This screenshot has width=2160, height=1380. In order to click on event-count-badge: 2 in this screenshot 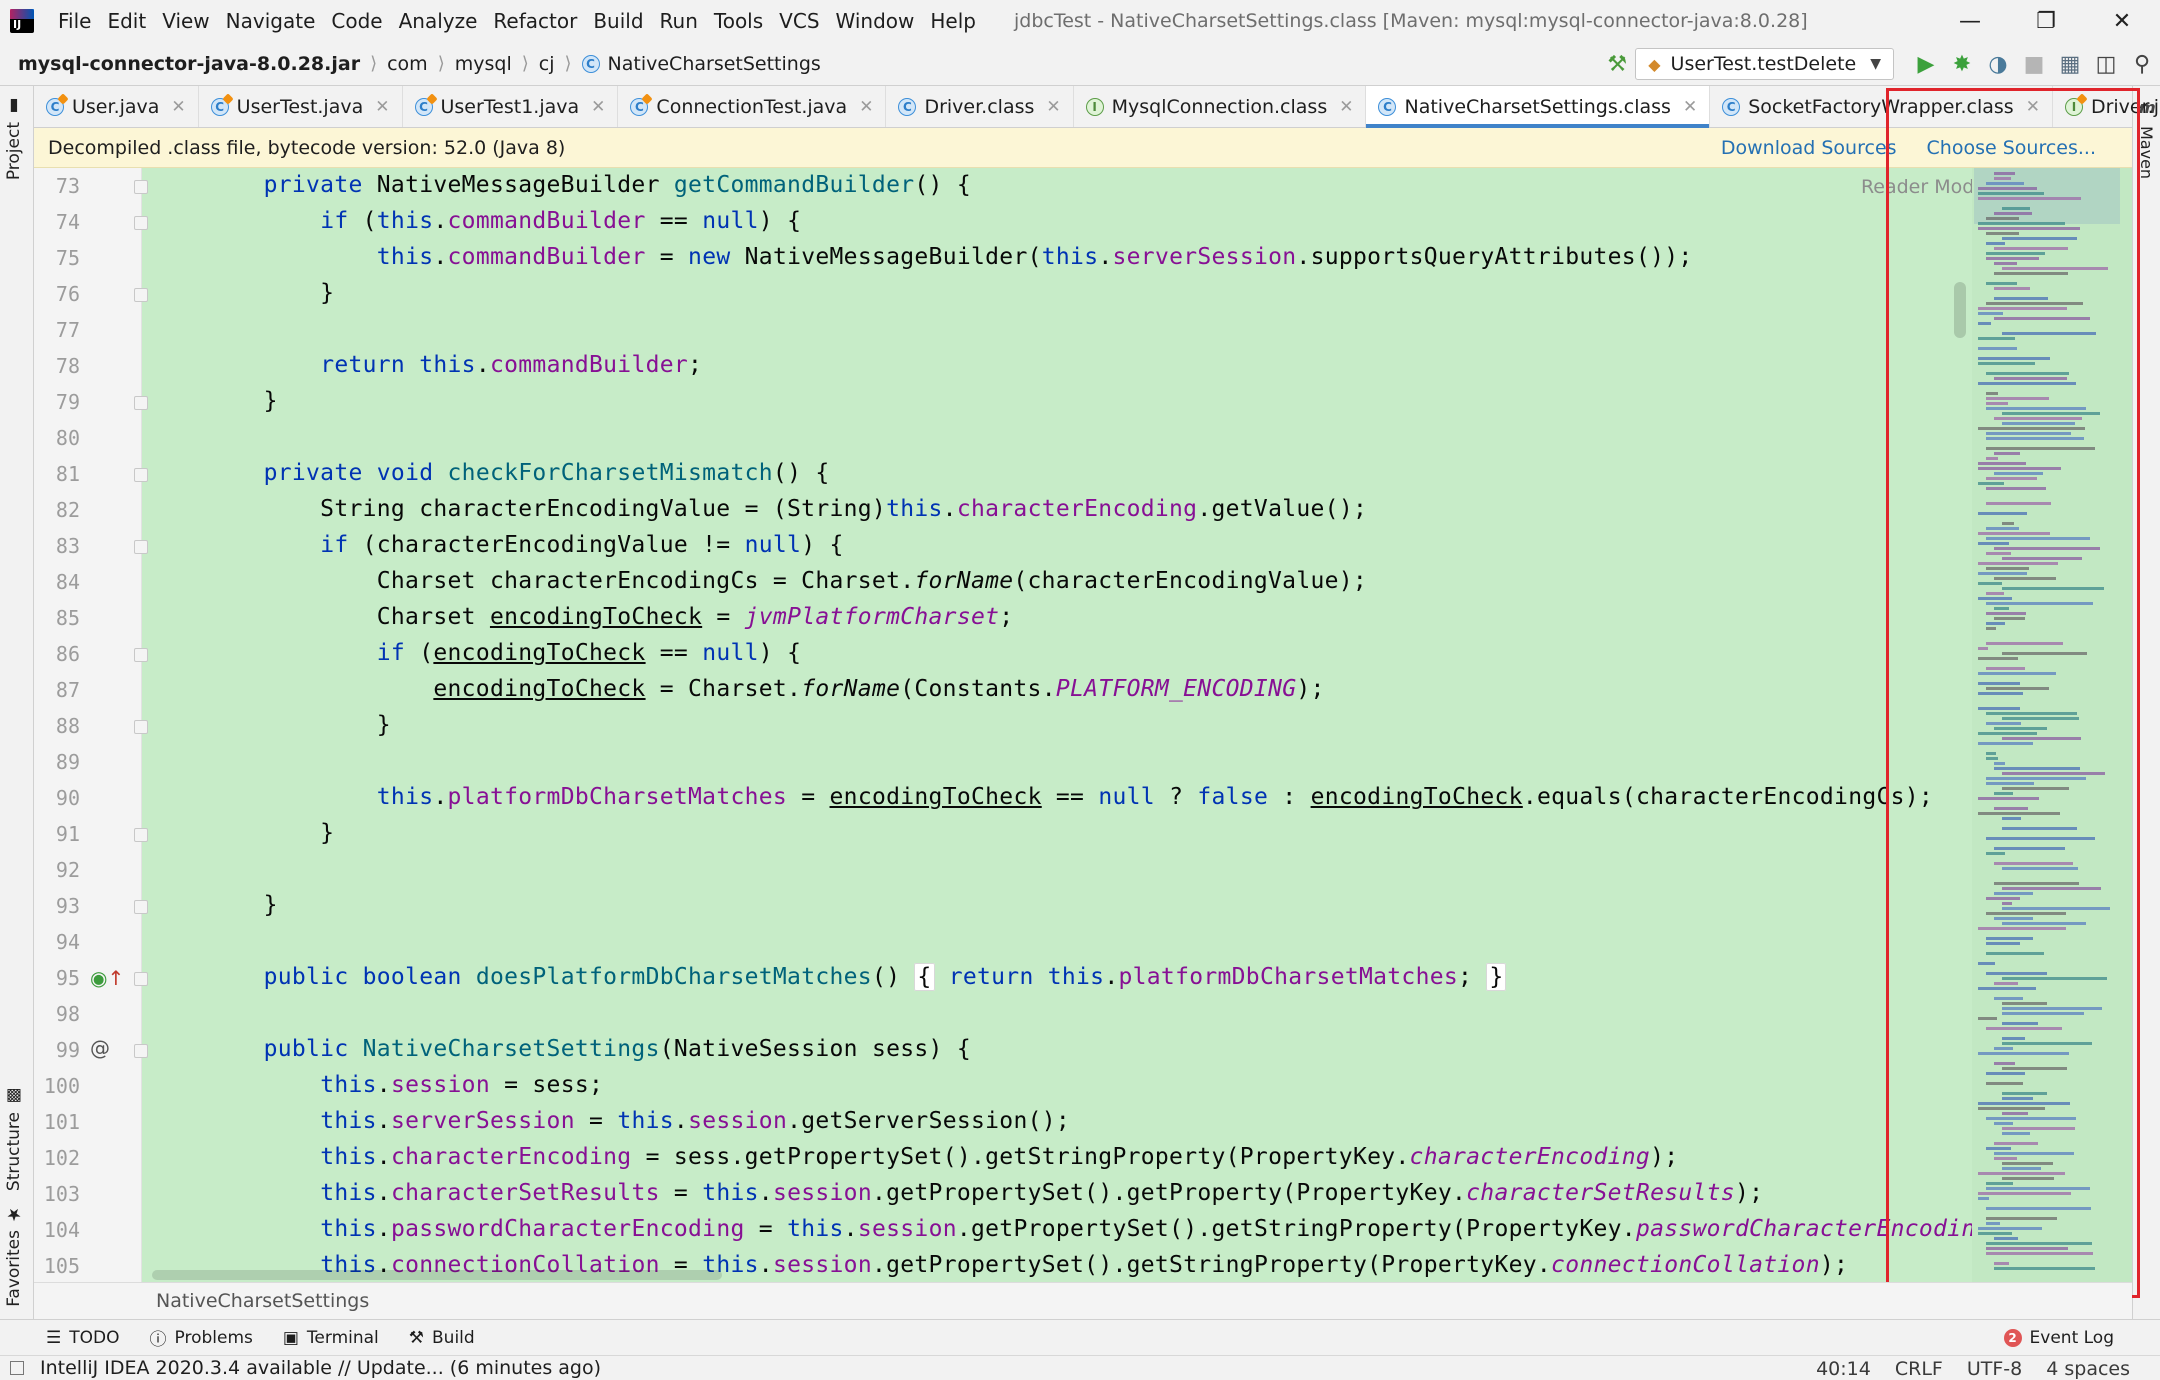, I will do `click(2012, 1338)`.